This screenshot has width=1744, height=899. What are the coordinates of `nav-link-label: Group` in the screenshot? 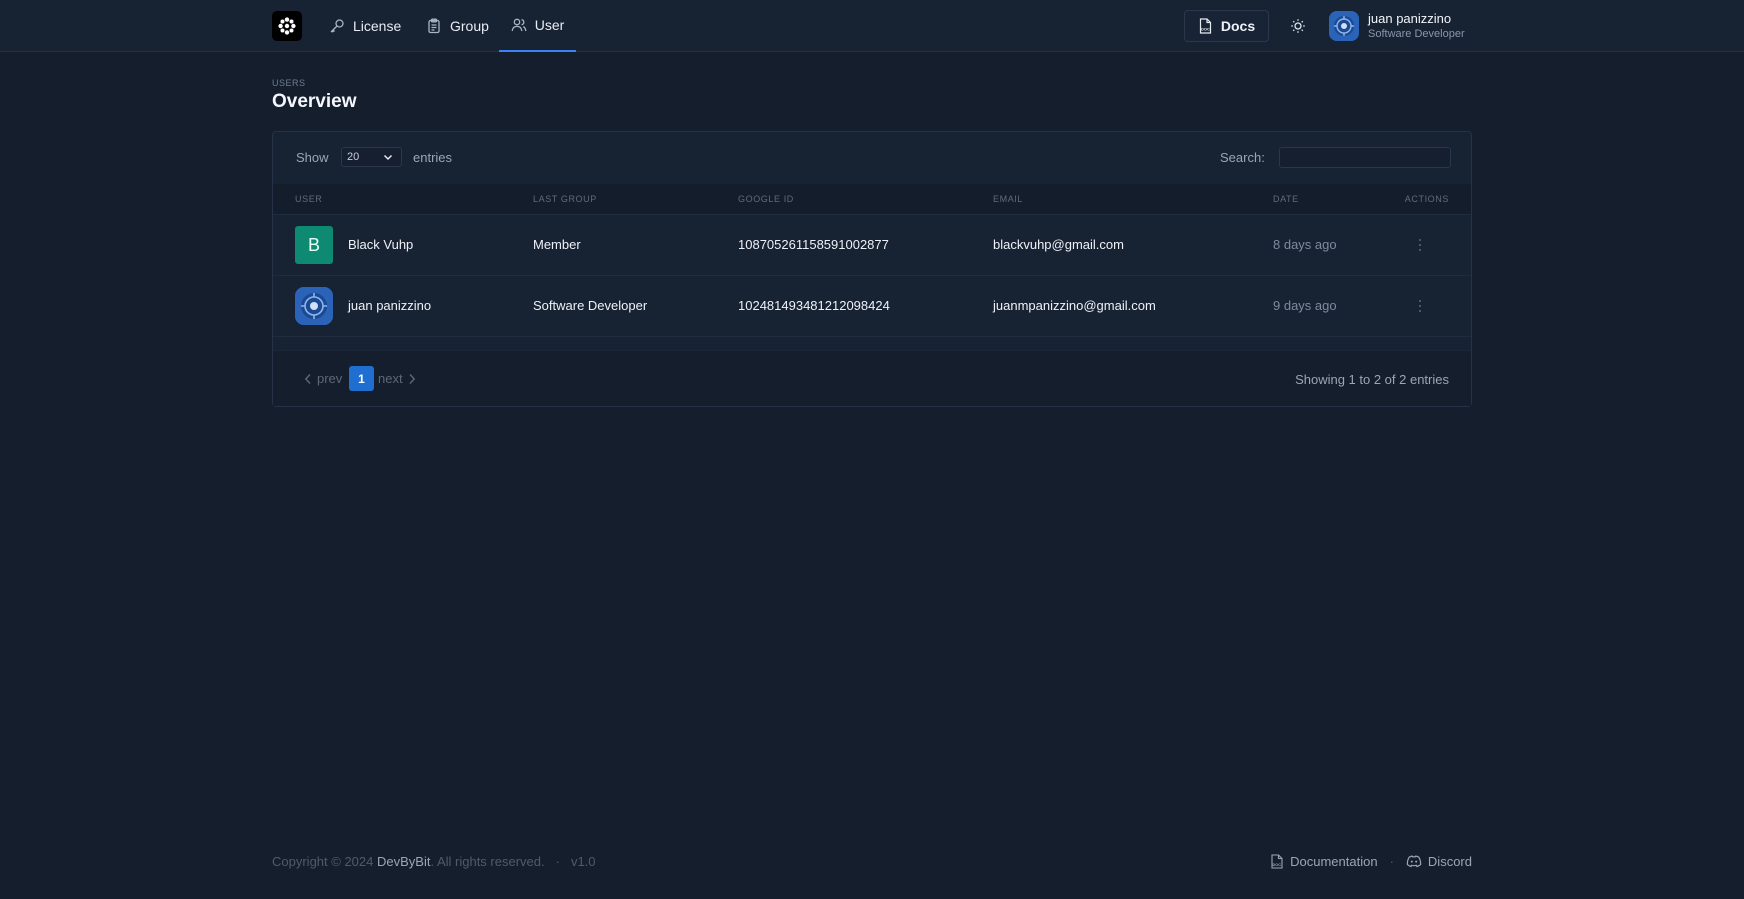 It's located at (469, 26).